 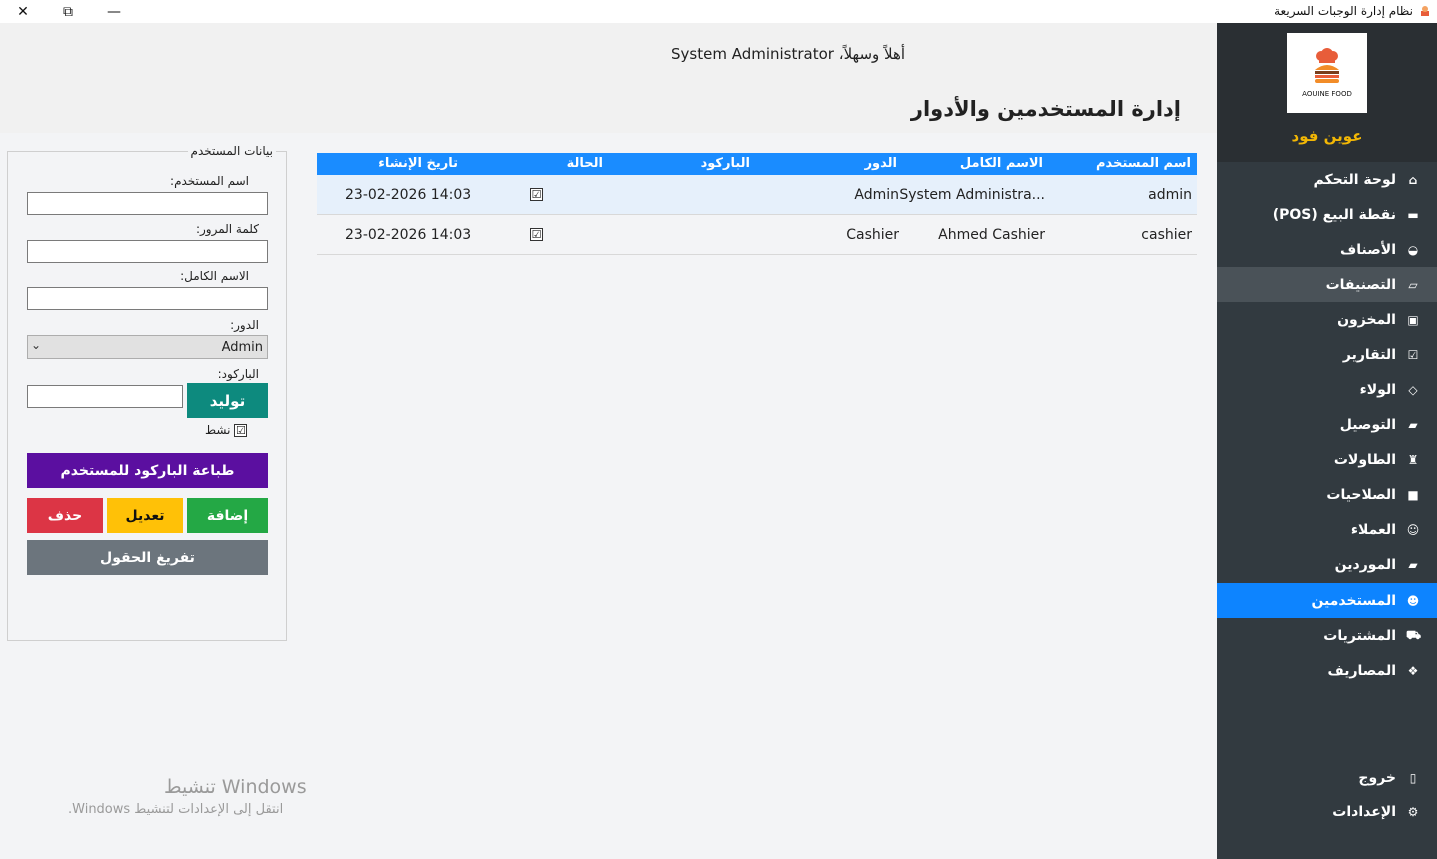 What do you see at coordinates (214, 276) in the screenshot?
I see `fullname-label: الاسم الكامل:` at bounding box center [214, 276].